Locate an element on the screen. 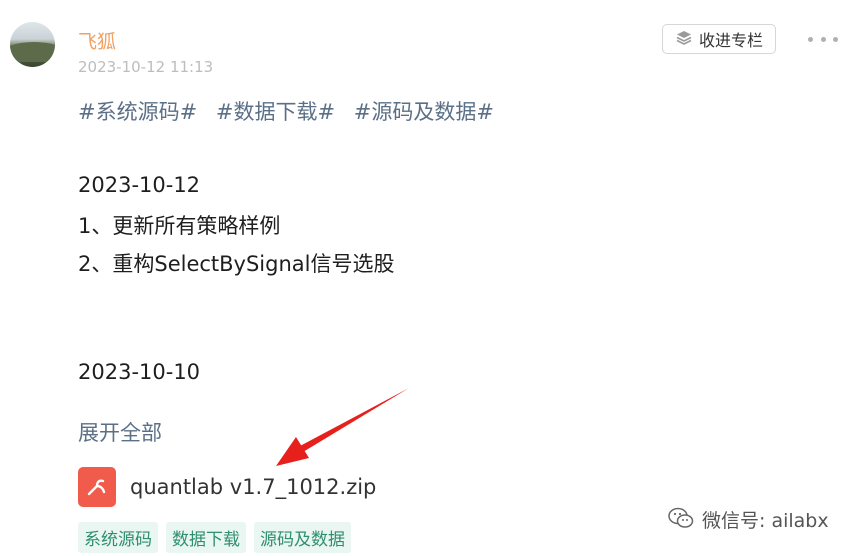 The image size is (862, 556). watermark-text: 微信号: ailabx is located at coordinates (765, 521).